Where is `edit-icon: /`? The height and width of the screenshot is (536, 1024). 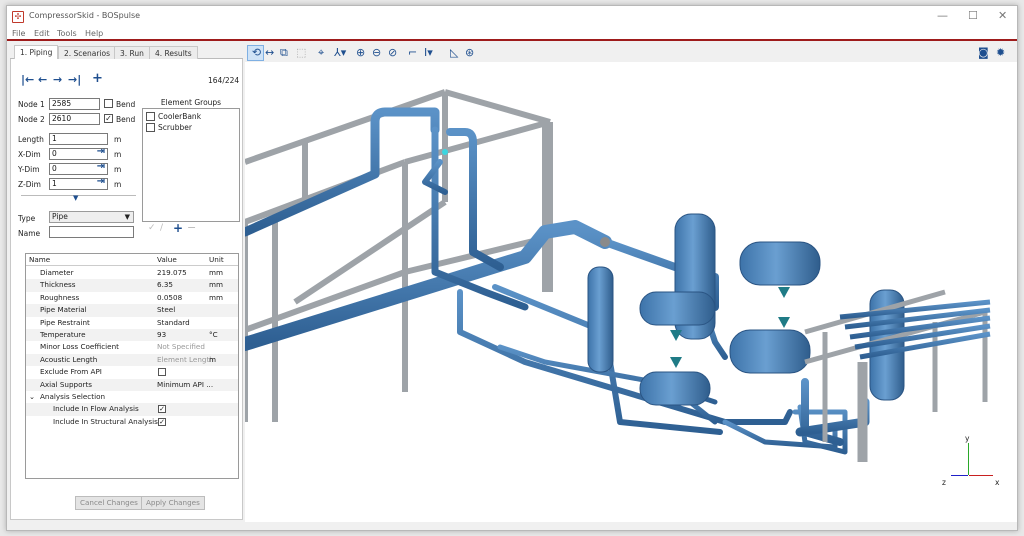 edit-icon: / is located at coordinates (161, 228).